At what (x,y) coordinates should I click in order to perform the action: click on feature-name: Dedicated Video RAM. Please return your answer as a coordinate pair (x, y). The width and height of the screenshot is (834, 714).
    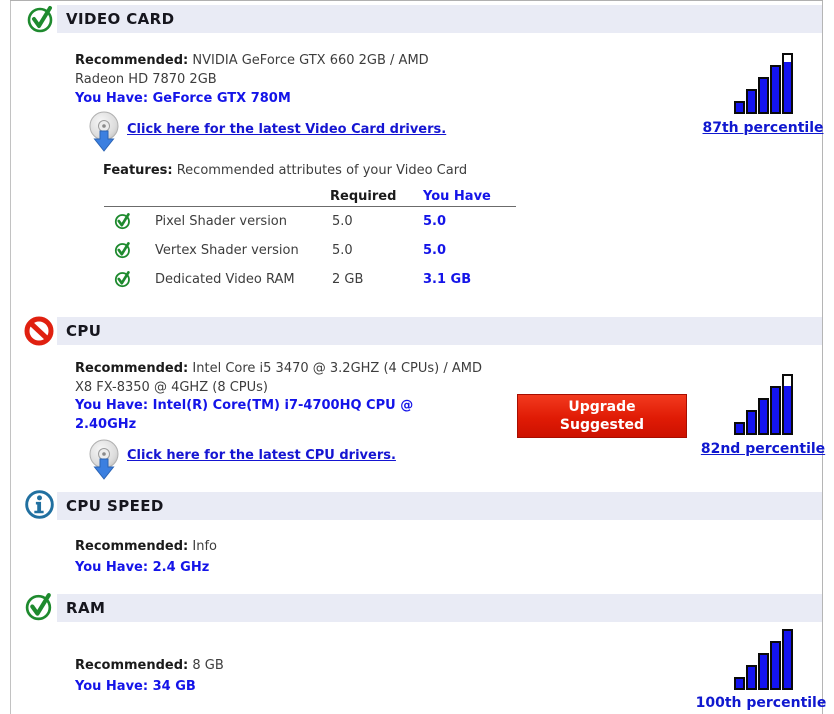
    Looking at the image, I should click on (225, 279).